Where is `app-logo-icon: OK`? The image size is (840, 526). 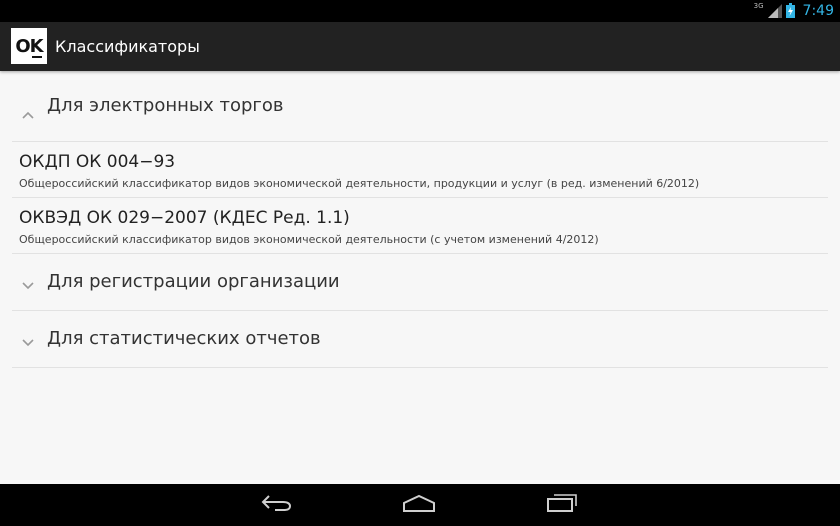
app-logo-icon: OK is located at coordinates (29, 46).